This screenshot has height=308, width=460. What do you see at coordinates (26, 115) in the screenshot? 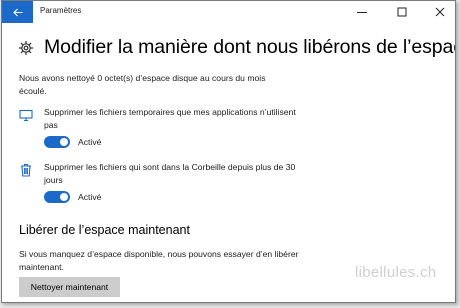
I see `monitor-icon` at bounding box center [26, 115].